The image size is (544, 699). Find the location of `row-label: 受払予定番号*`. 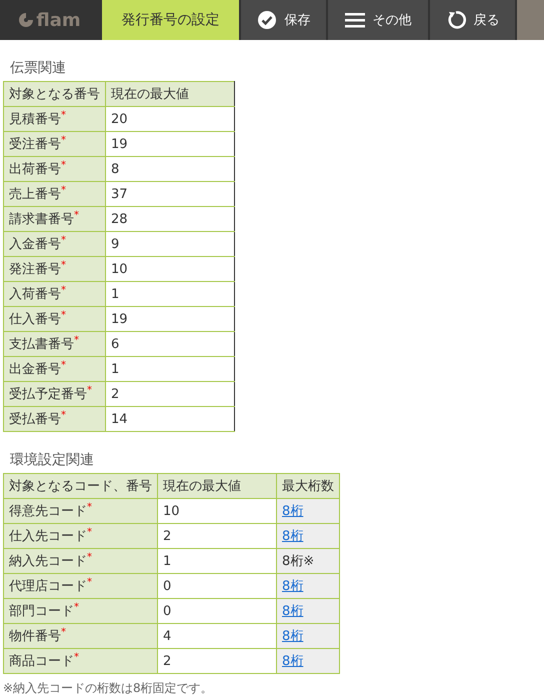

row-label: 受払予定番号* is located at coordinates (55, 394).